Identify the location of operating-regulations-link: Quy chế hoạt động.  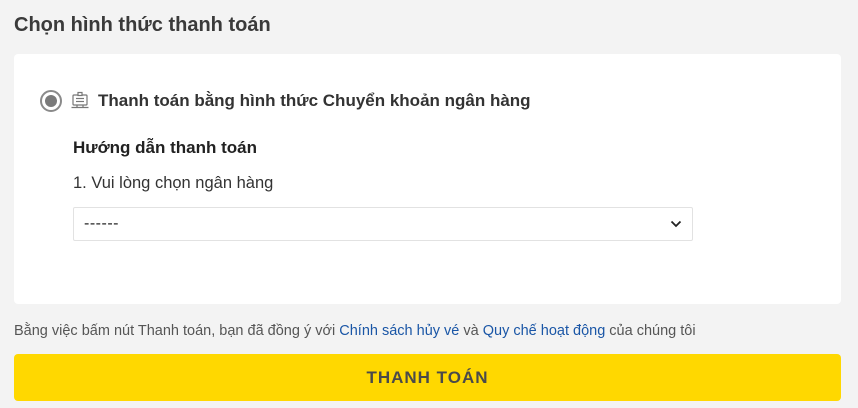
(544, 331).